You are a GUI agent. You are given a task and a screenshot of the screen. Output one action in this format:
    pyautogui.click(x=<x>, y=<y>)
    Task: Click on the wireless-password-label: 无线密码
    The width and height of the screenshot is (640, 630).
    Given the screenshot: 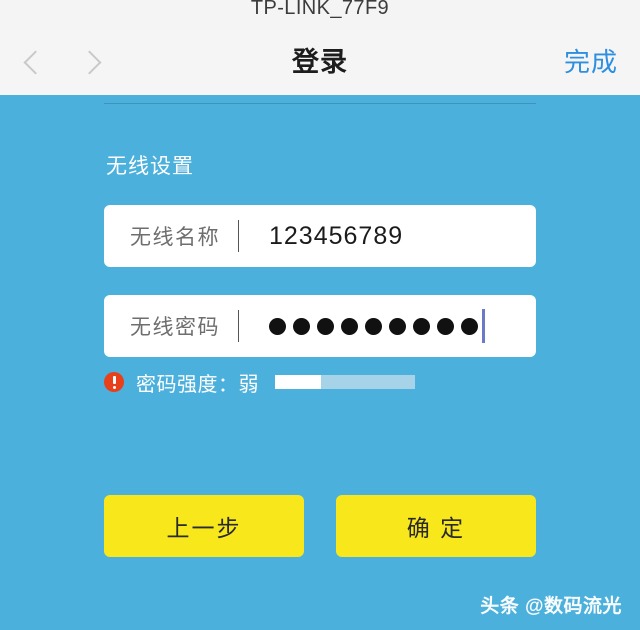 What is the action you would take?
    pyautogui.click(x=175, y=327)
    